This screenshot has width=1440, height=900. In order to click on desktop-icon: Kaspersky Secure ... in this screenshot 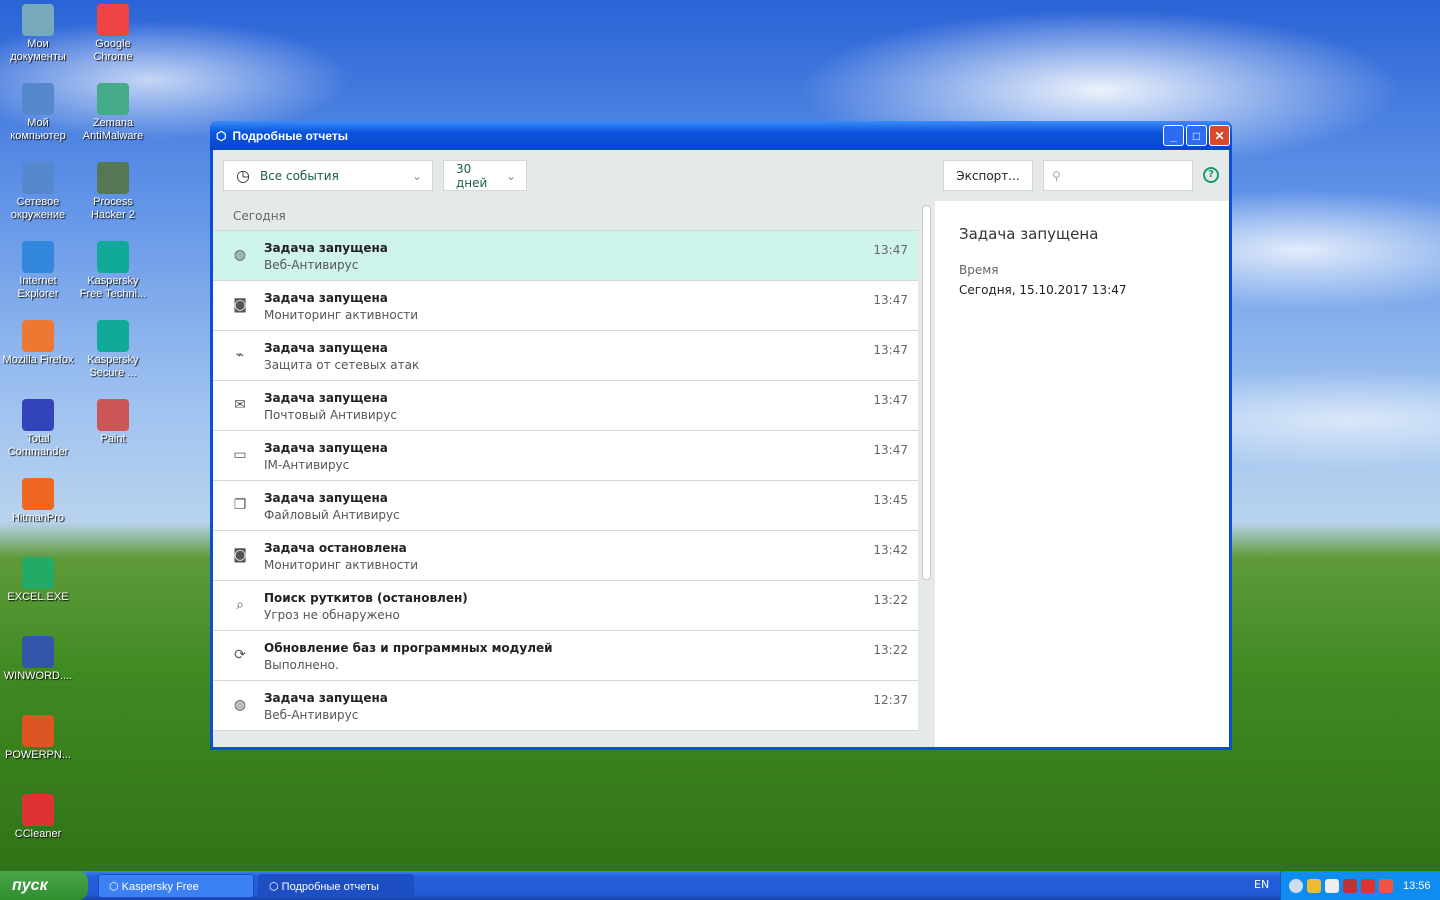, I will do `click(113, 350)`.